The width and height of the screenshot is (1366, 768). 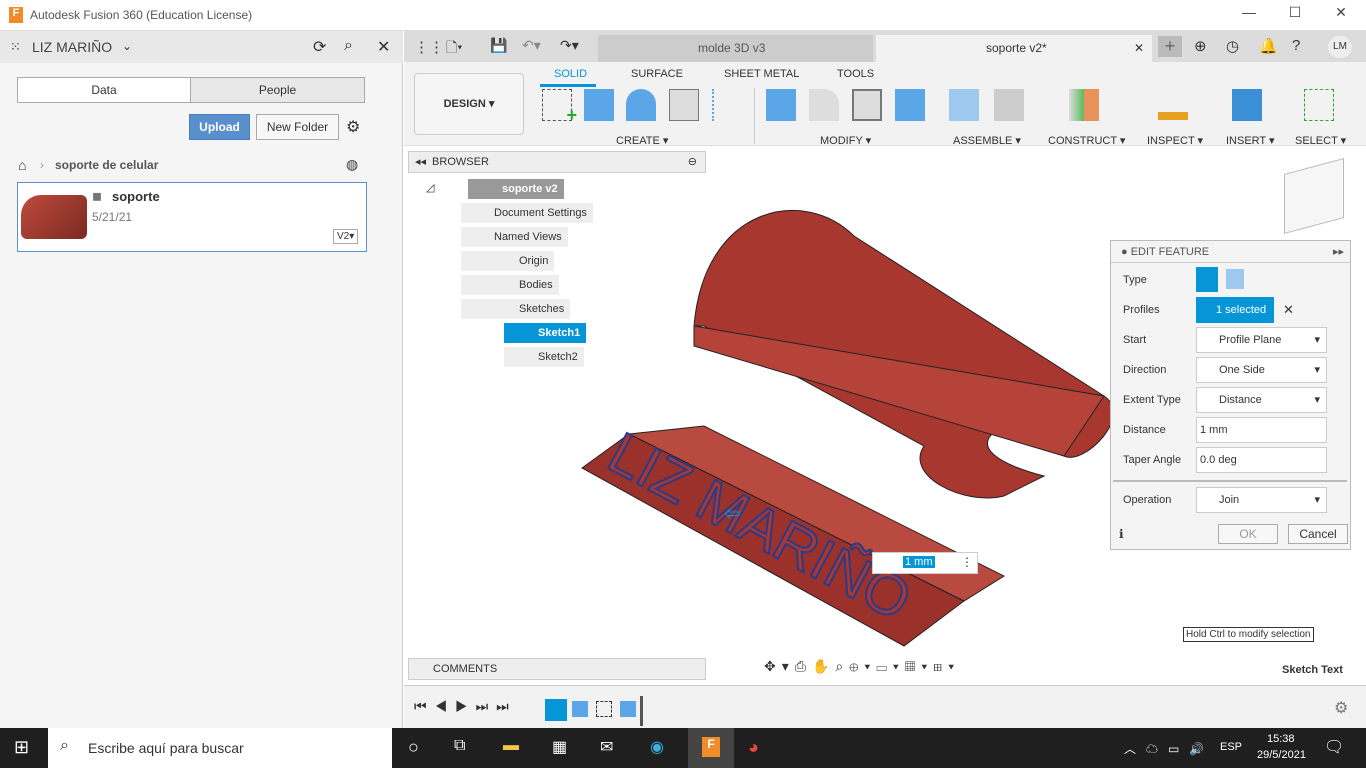 I want to click on task-view-icon: ⧉, so click(x=459, y=746).